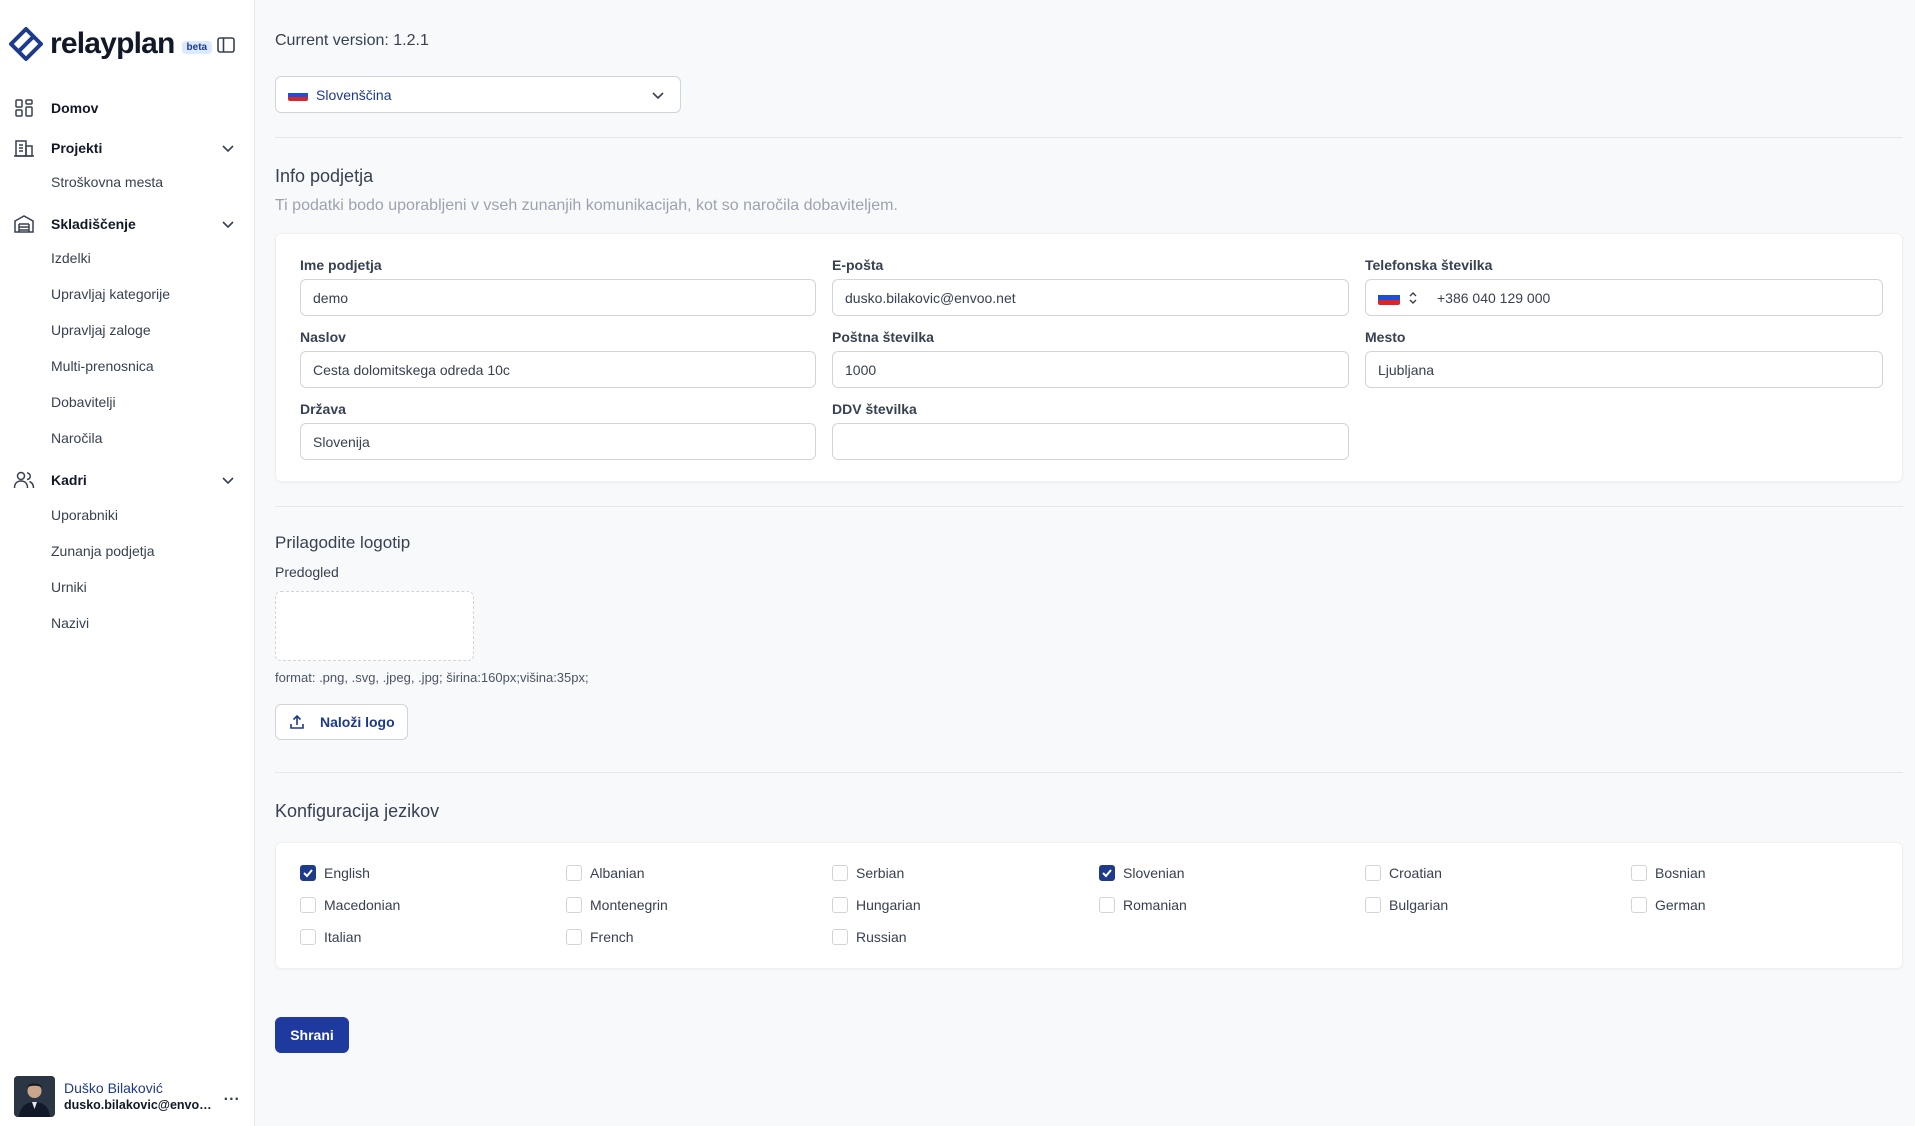  I want to click on language-name: Bulgarian, so click(1419, 905).